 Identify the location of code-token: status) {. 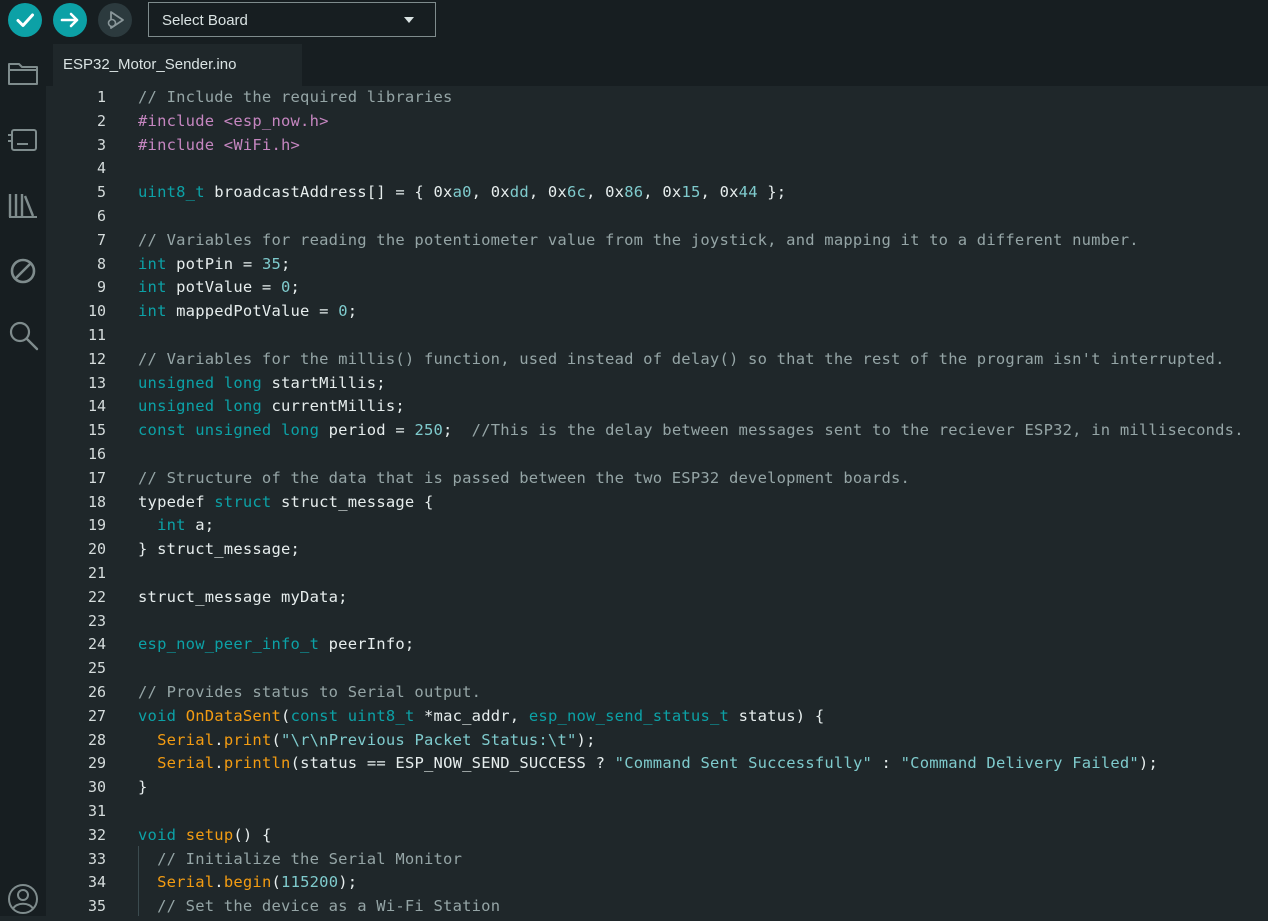
(777, 715).